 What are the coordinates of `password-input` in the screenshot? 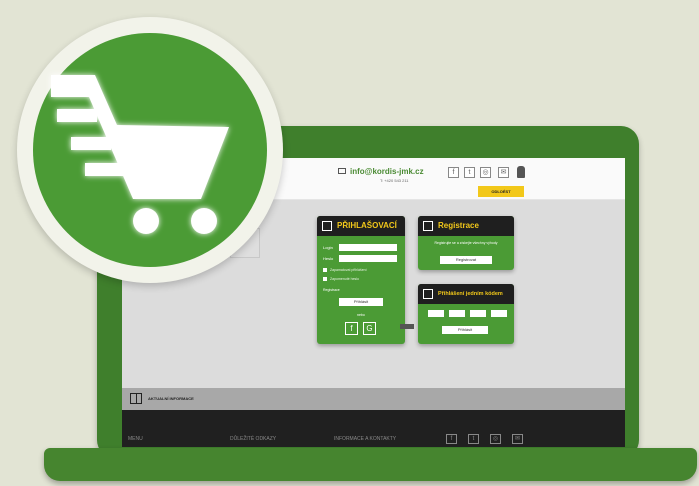 It's located at (368, 258).